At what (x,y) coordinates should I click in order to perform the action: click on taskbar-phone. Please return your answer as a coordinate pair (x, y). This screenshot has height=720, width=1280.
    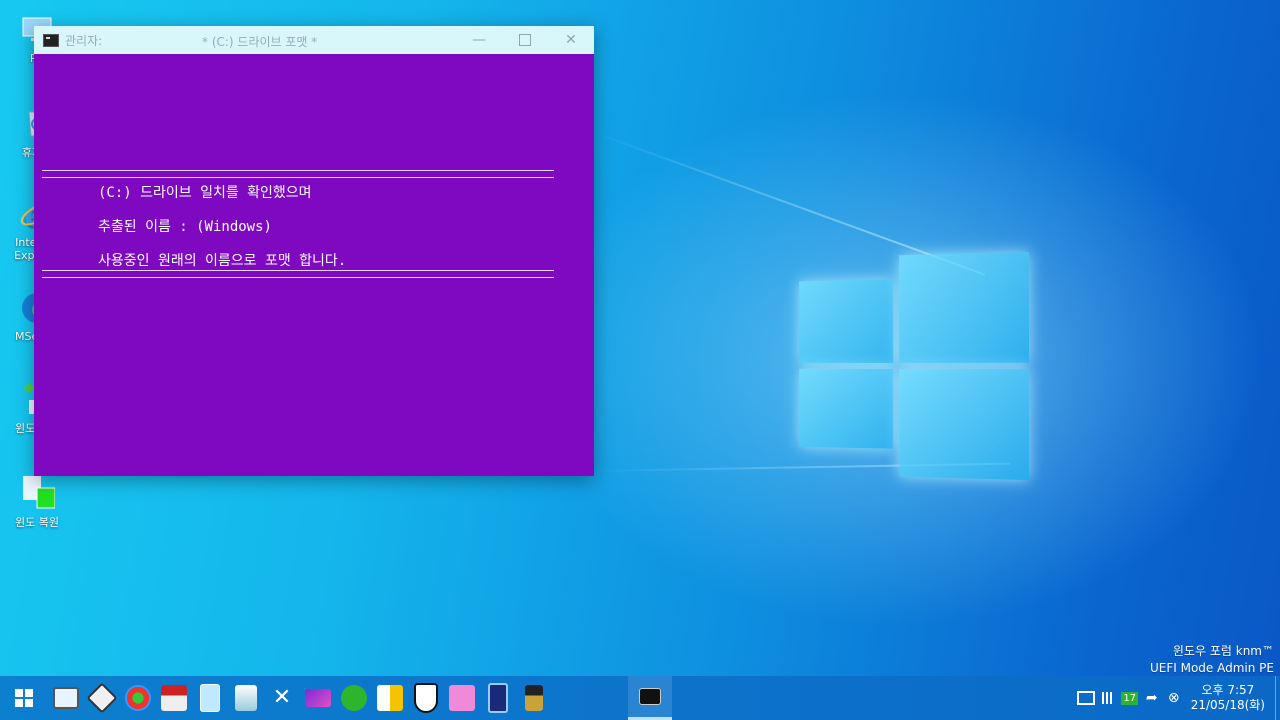
    Looking at the image, I should click on (498, 698).